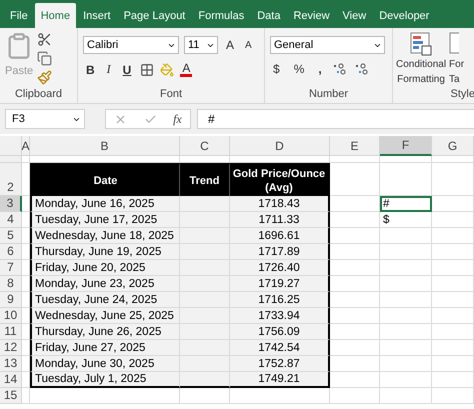 This screenshot has width=474, height=409. What do you see at coordinates (406, 146) in the screenshot?
I see `column-header: F` at bounding box center [406, 146].